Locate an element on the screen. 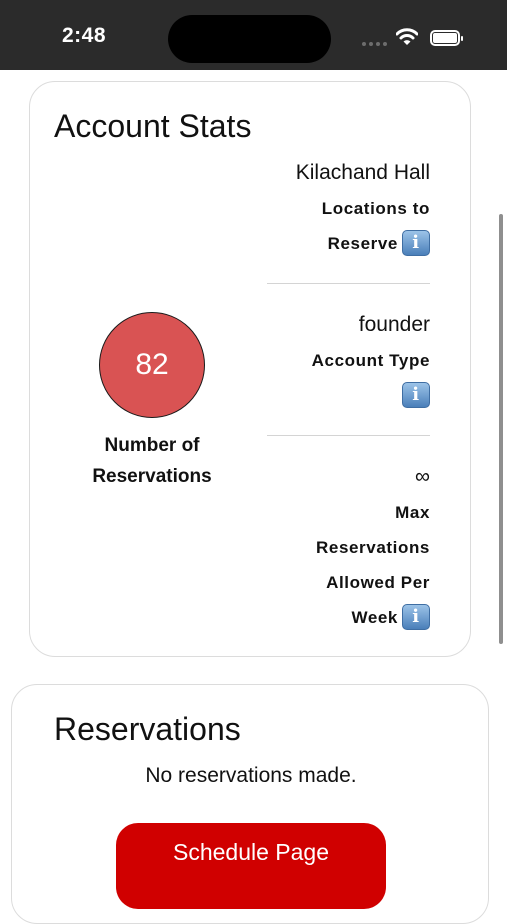 This screenshot has width=507, height=924. account-type-label: Account Type is located at coordinates (370, 360).